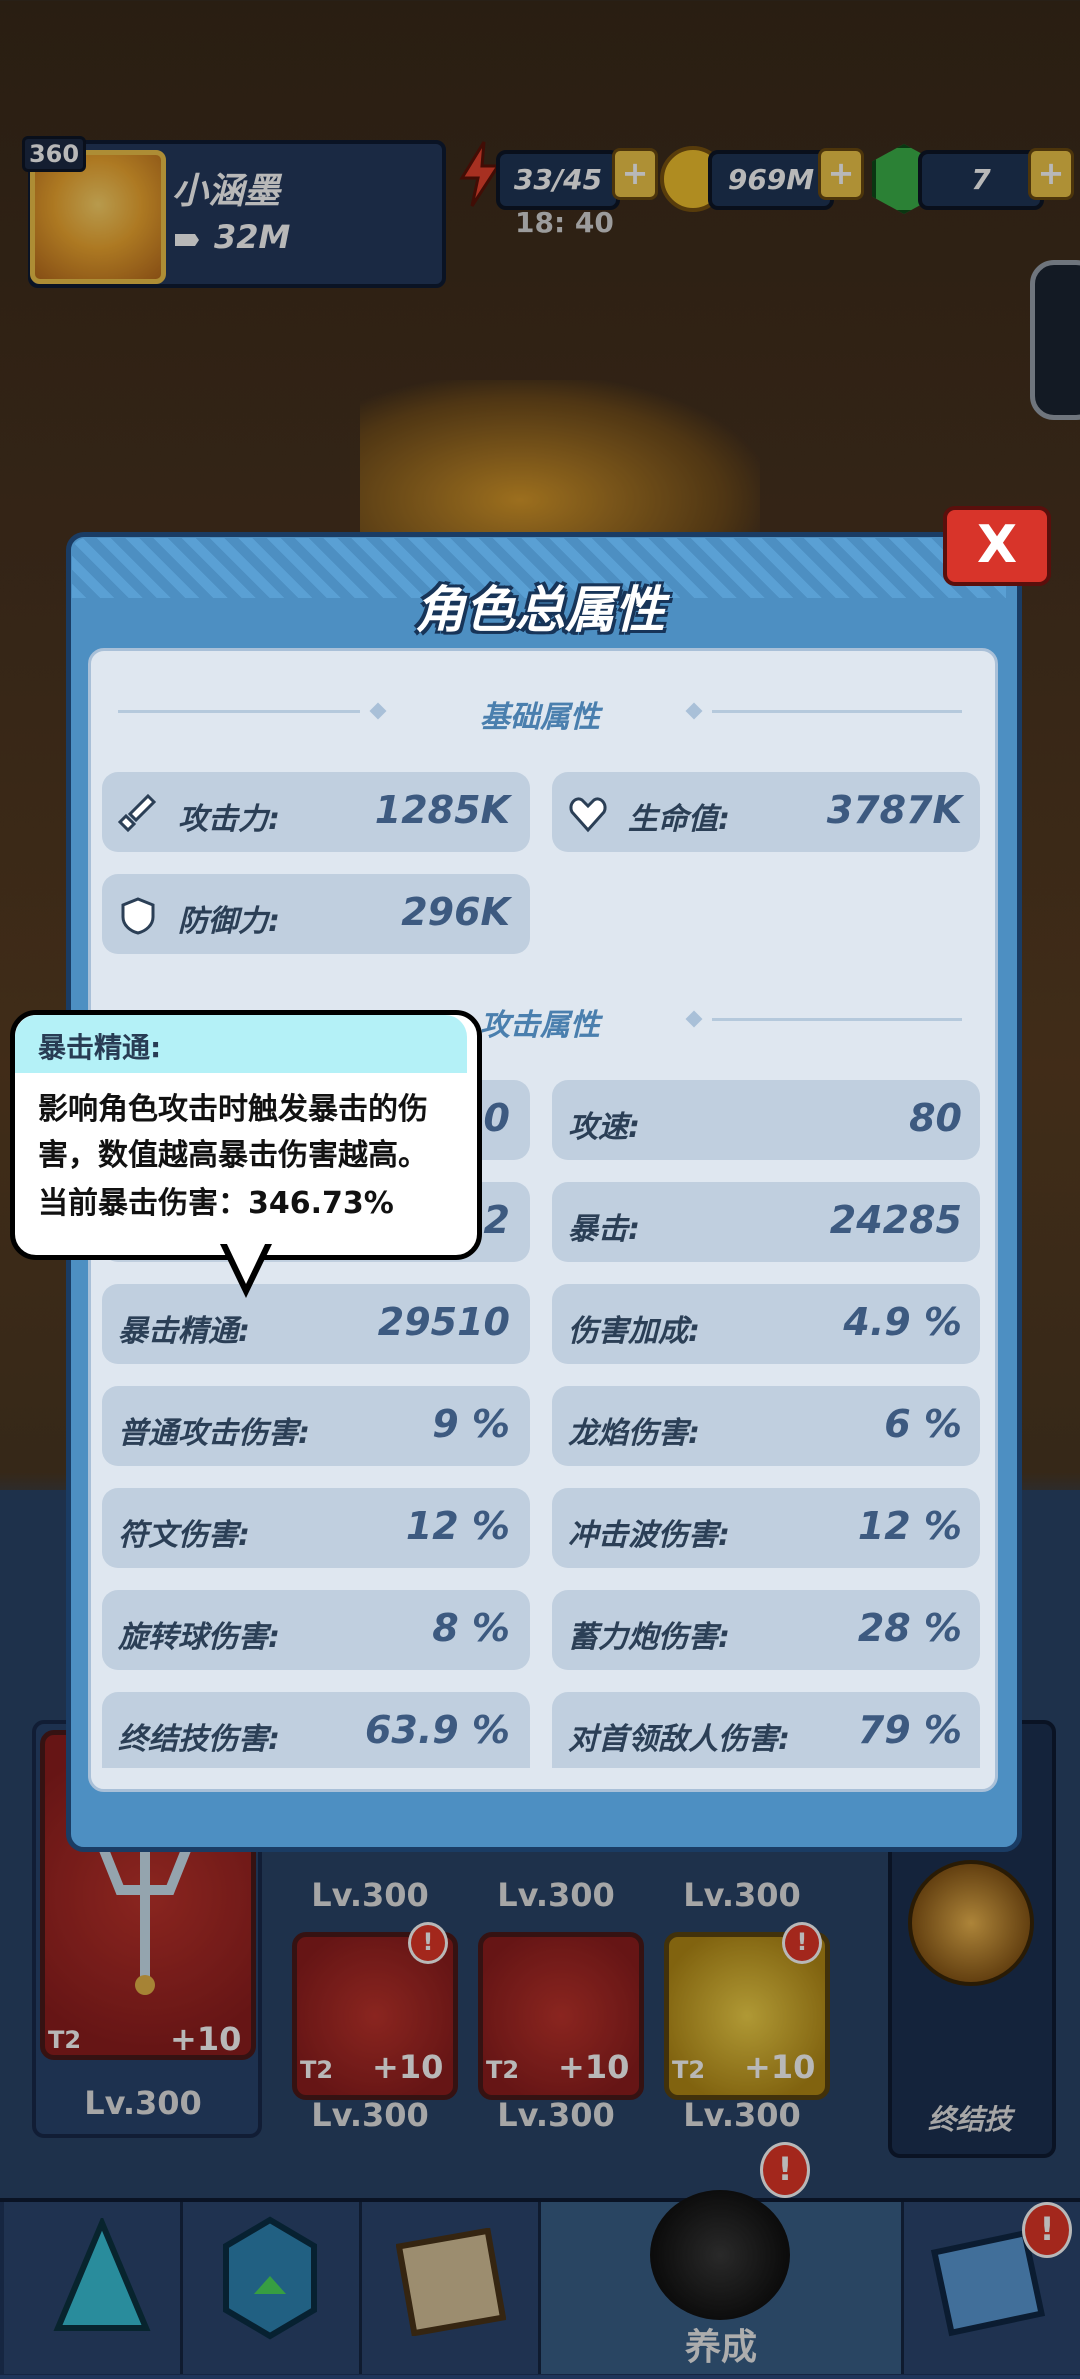 Image resolution: width=1080 pixels, height=2379 pixels. I want to click on tooltip-text-line: 害，数值越高暴击伤害越高。, so click(233, 1155).